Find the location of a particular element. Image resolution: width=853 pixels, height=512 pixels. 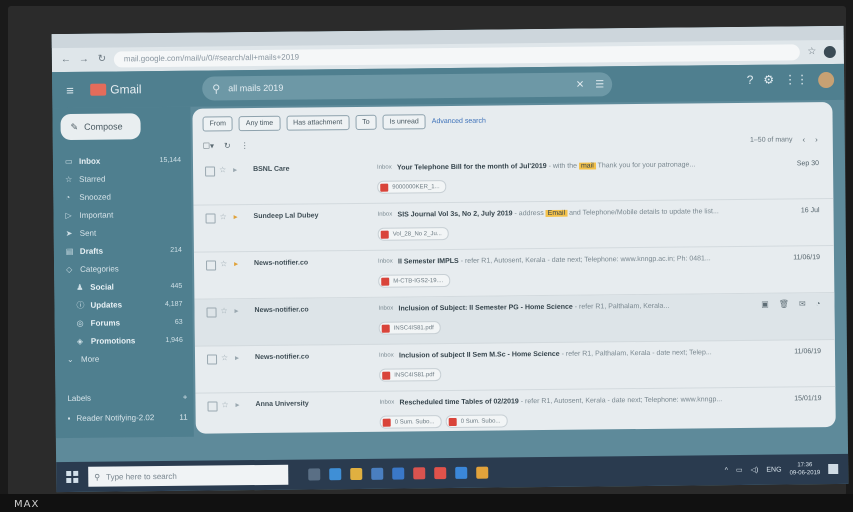

windows-start-icon is located at coordinates (72, 477).